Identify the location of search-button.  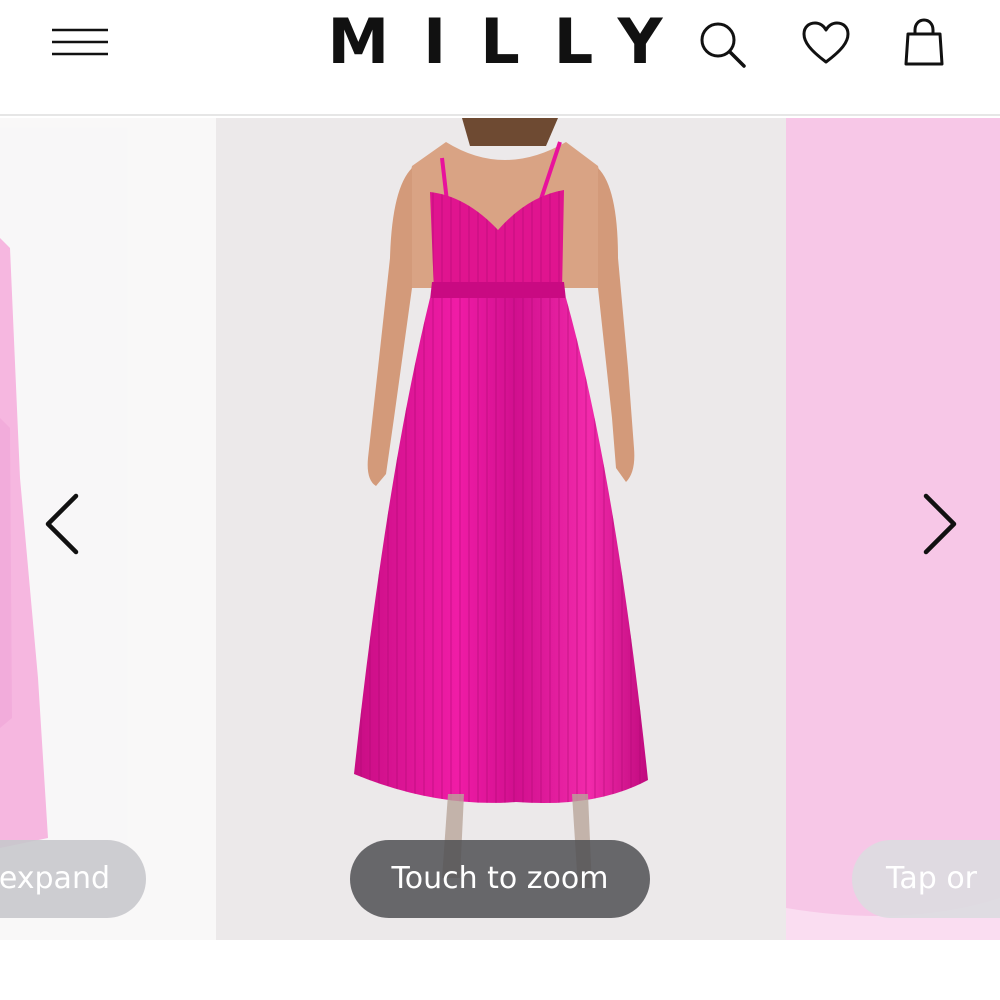
(722, 44).